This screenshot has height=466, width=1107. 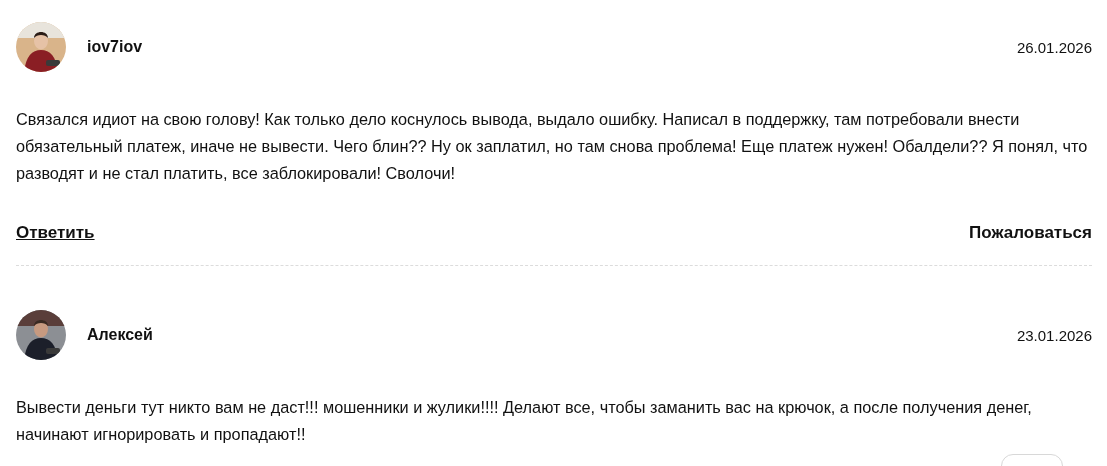 What do you see at coordinates (524, 421) in the screenshot?
I see `comment-text: Вывести деньги тут никто вам не даст!!! мошенники и жулики!!!! Делают все, чтобы заманить вас на крючок, а после получения денег, начинают игнорировать и пропадают!!` at bounding box center [524, 421].